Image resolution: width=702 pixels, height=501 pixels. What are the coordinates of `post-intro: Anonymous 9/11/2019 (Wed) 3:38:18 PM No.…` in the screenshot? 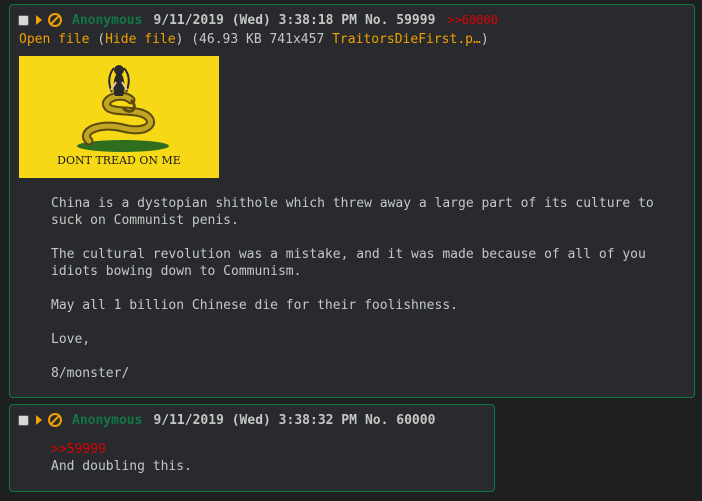 It's located at (258, 20).